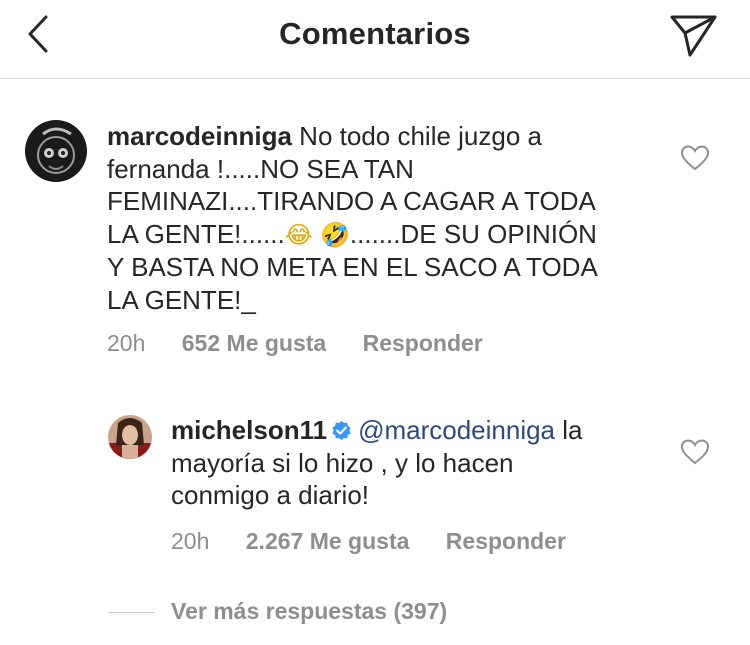 Image resolution: width=750 pixels, height=645 pixels. Describe the element at coordinates (126, 343) in the screenshot. I see `comment-time: 20h` at that location.